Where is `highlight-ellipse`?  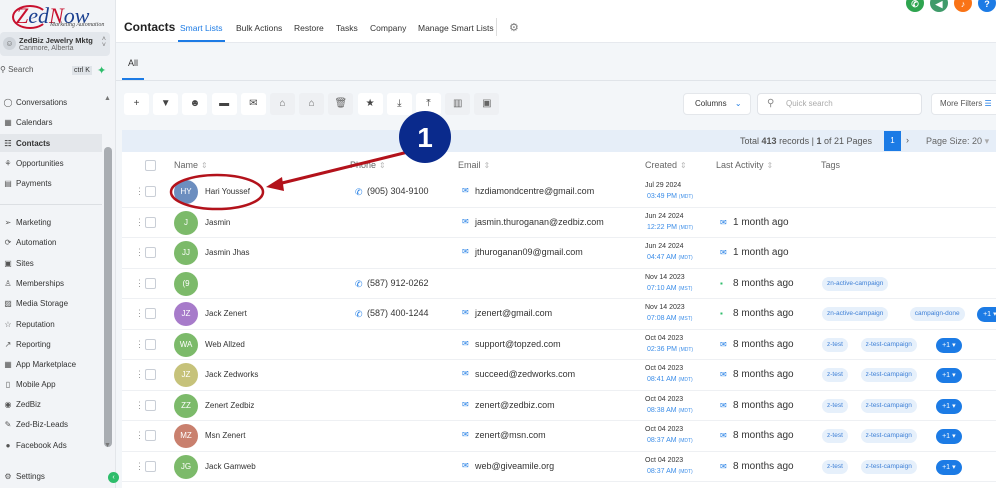
highlight-ellipse is located at coordinates (217, 192).